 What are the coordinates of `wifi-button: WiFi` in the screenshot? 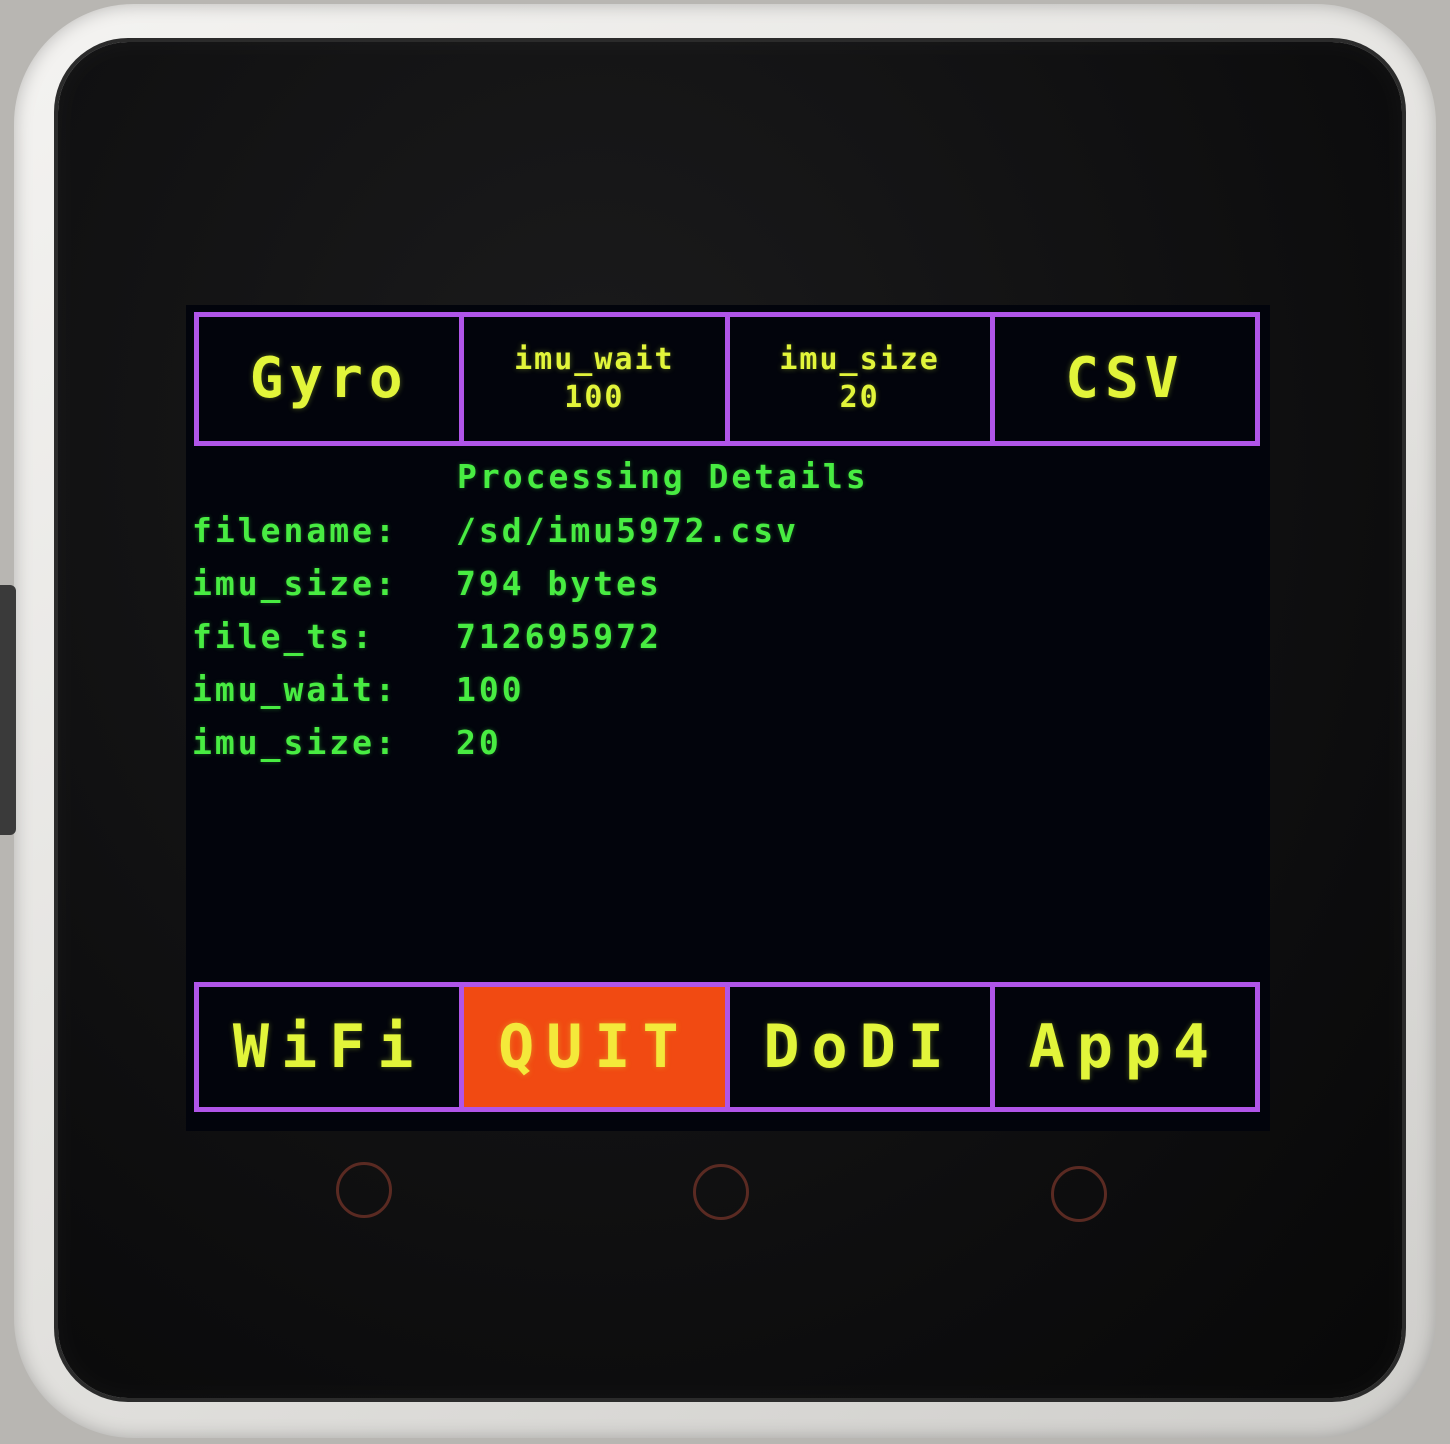 It's located at (329, 1047).